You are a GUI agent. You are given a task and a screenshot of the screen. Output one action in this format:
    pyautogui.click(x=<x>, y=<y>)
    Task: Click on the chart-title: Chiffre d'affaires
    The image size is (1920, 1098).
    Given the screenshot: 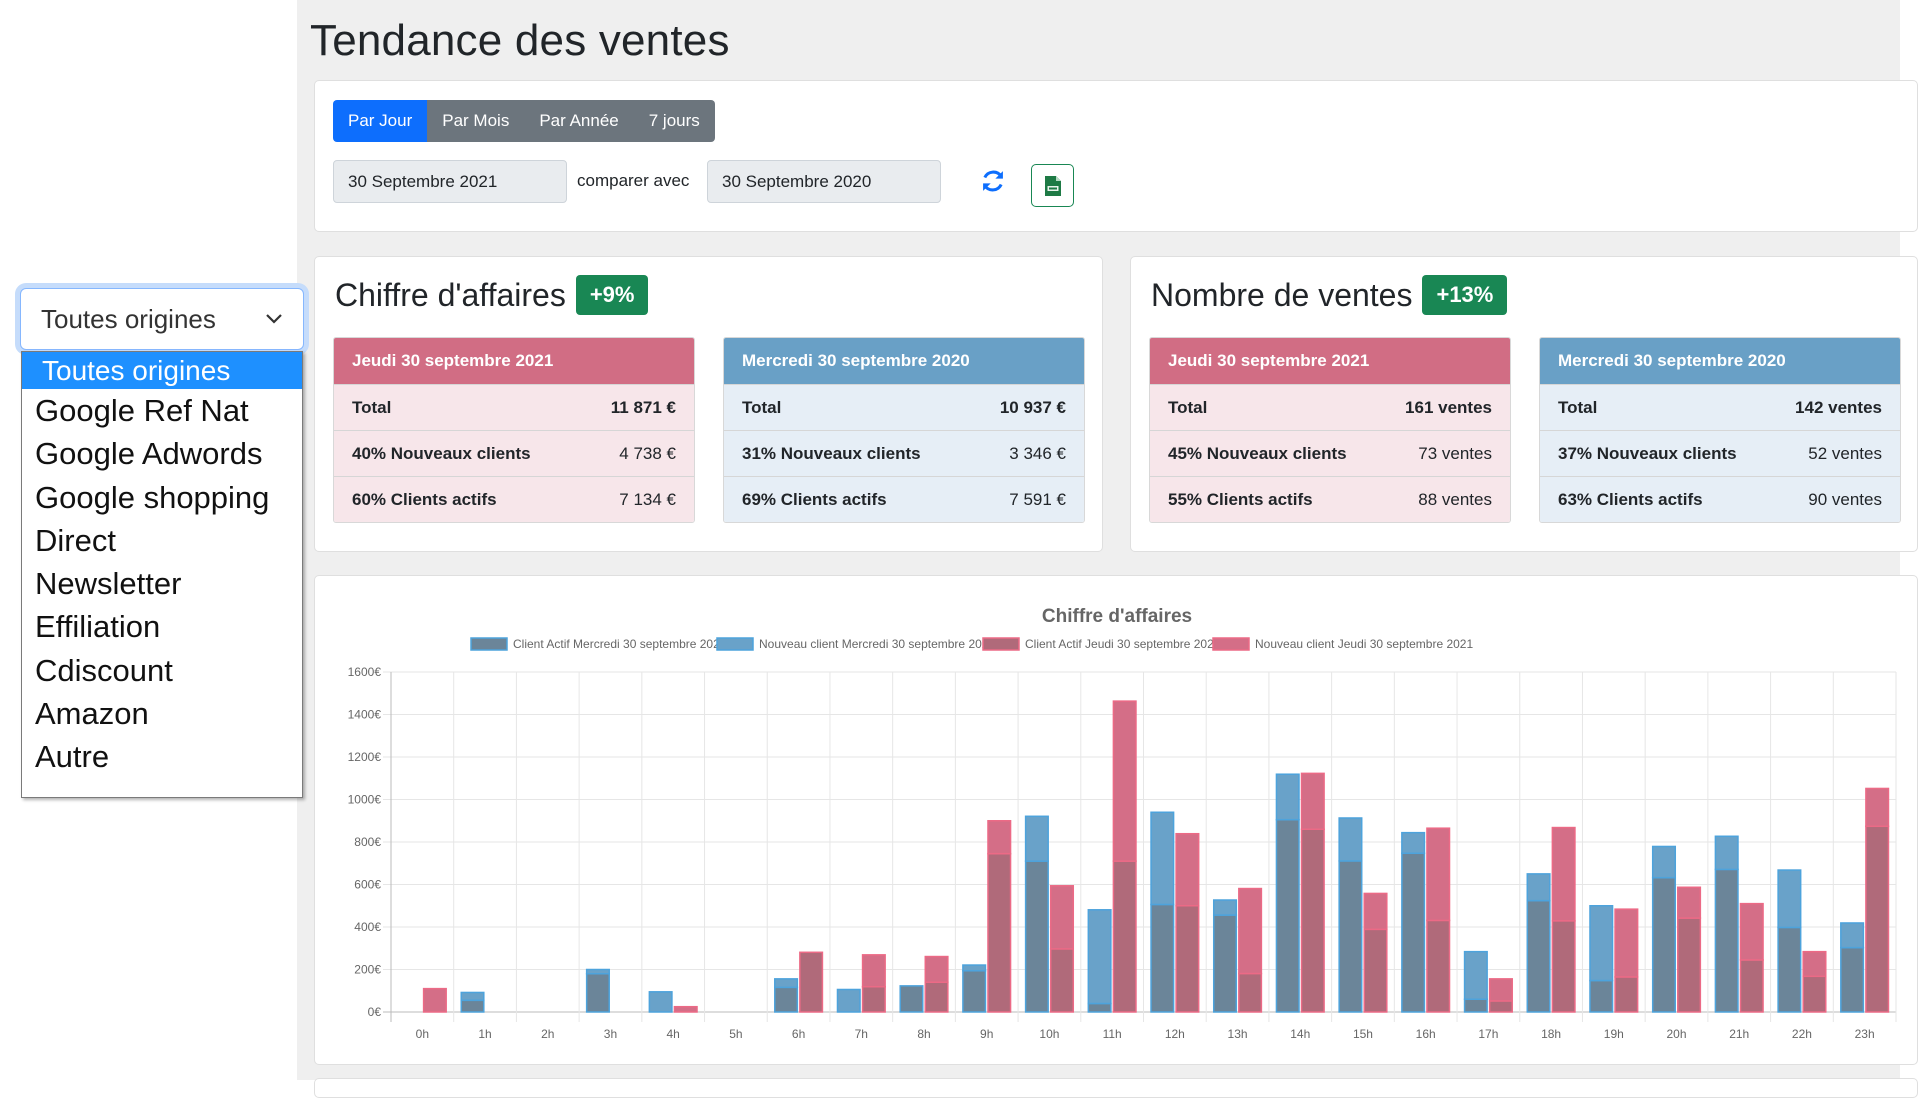 What is the action you would take?
    pyautogui.click(x=1117, y=616)
    